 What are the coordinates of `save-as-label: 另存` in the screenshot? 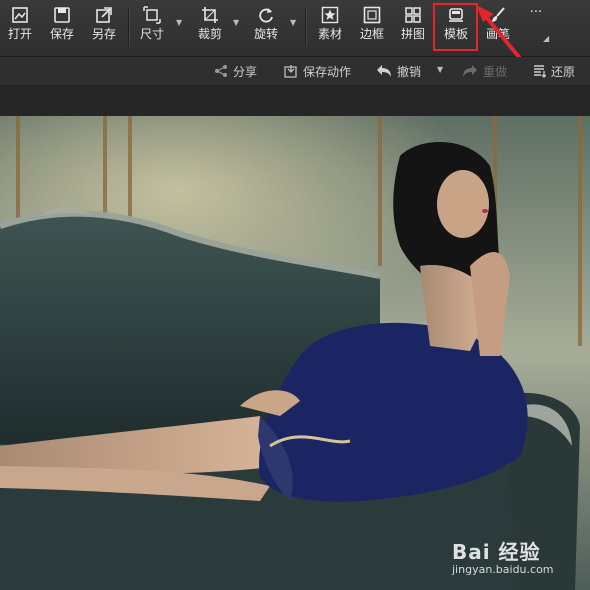 It's located at (103, 34).